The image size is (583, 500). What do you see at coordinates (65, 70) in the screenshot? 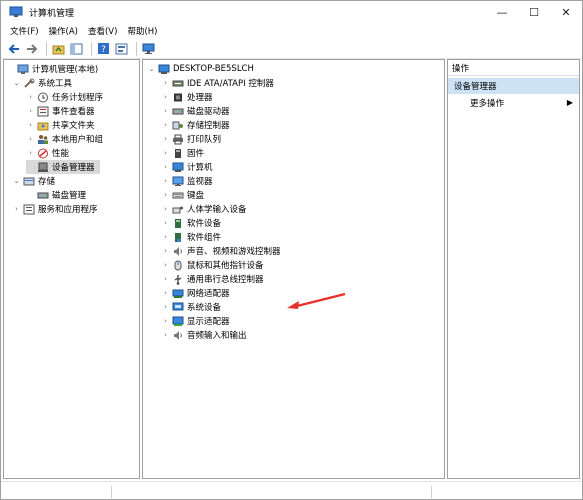
I see `tree-item-label: 计算机管理(本地)` at bounding box center [65, 70].